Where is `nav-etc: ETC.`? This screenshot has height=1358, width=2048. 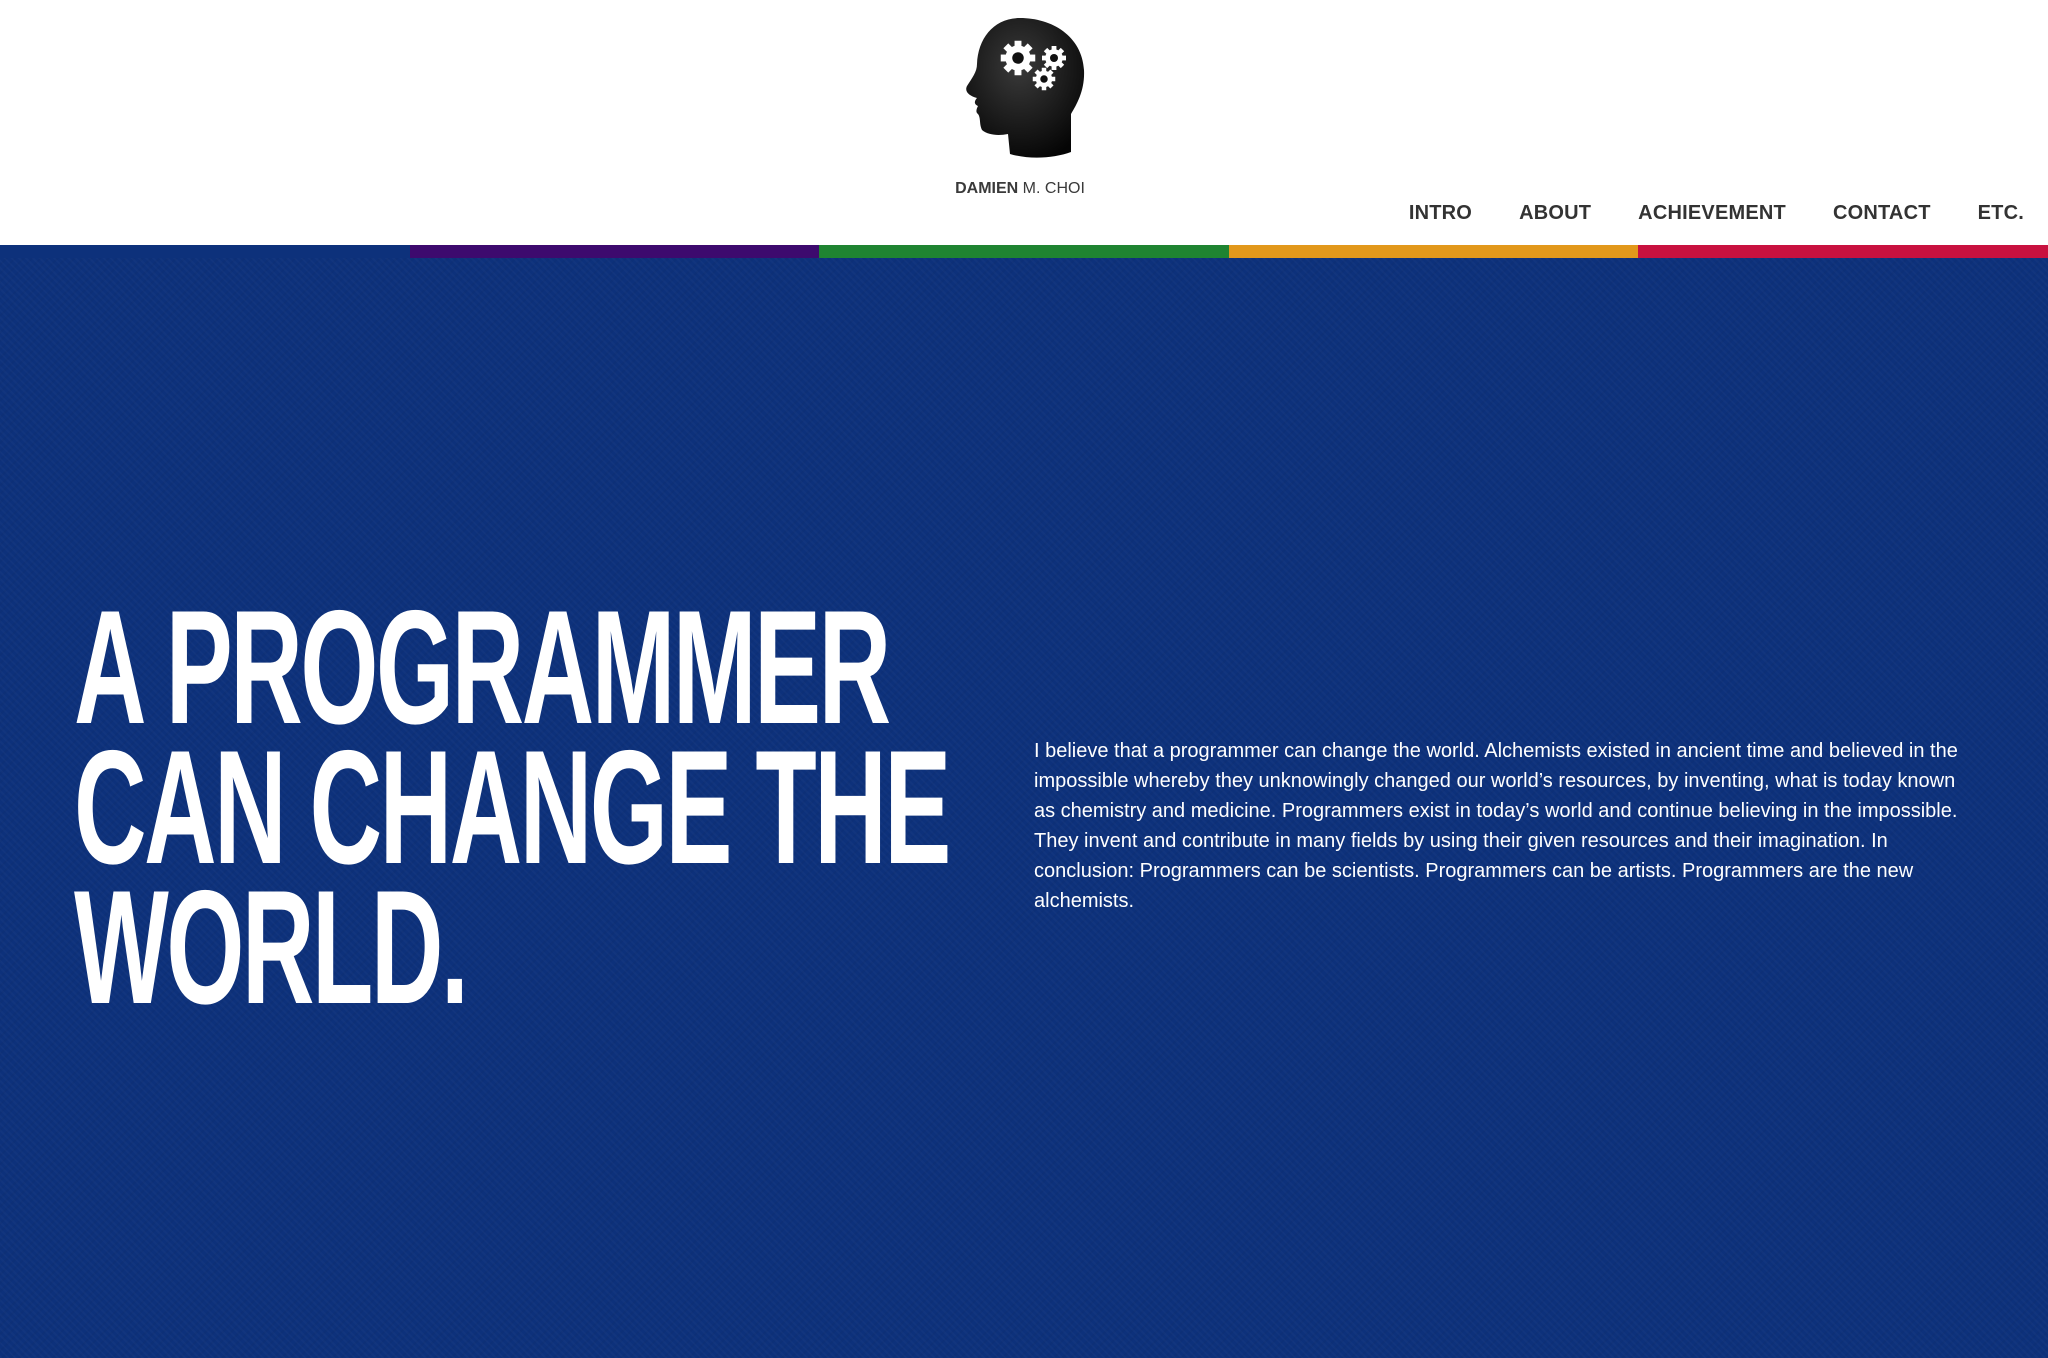
nav-etc: ETC. is located at coordinates (2001, 213).